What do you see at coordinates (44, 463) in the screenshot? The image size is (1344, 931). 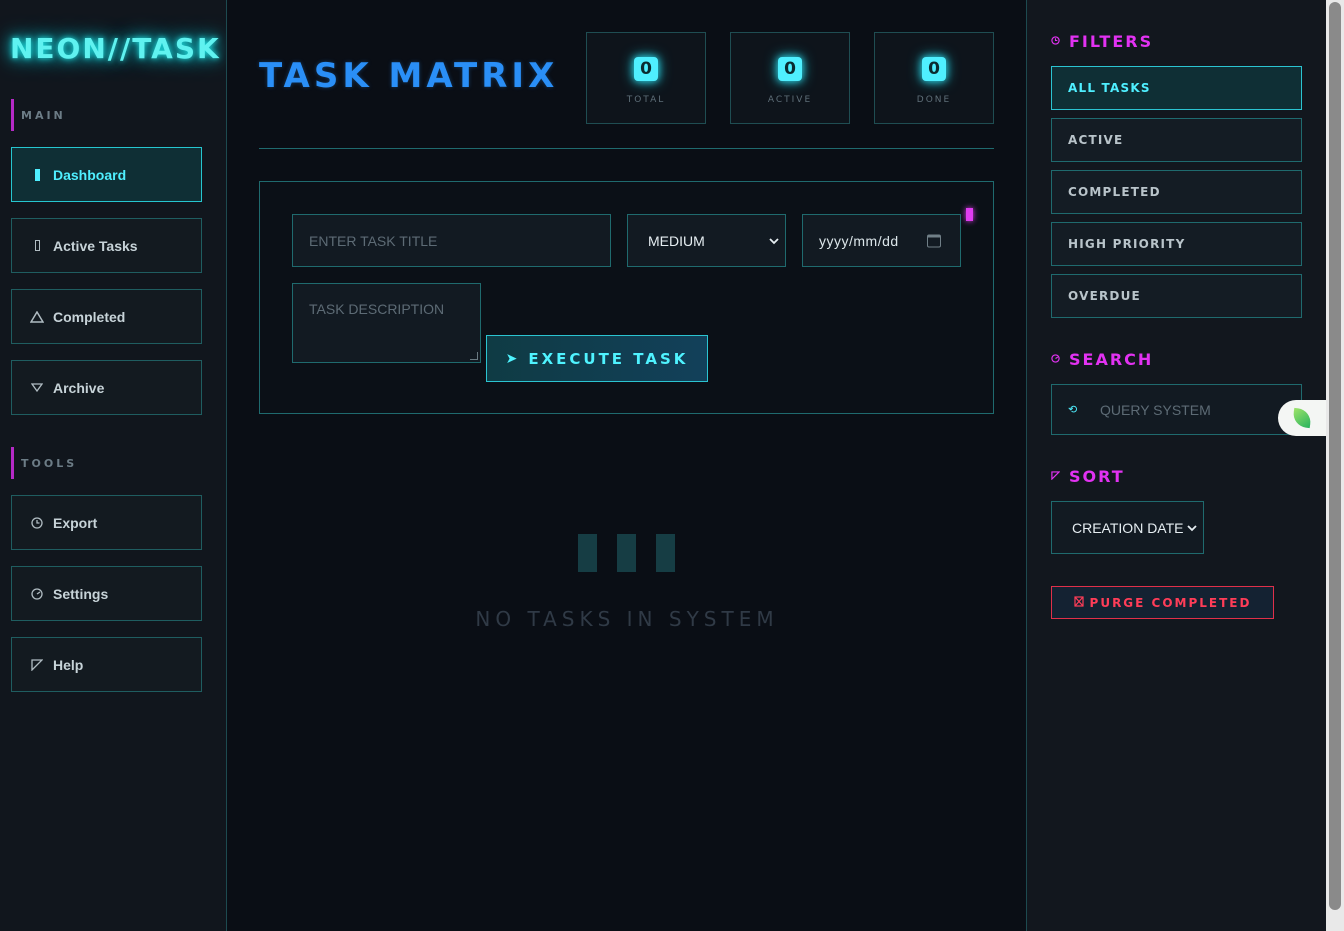 I see `sidebar-section-tools: TOOLS` at bounding box center [44, 463].